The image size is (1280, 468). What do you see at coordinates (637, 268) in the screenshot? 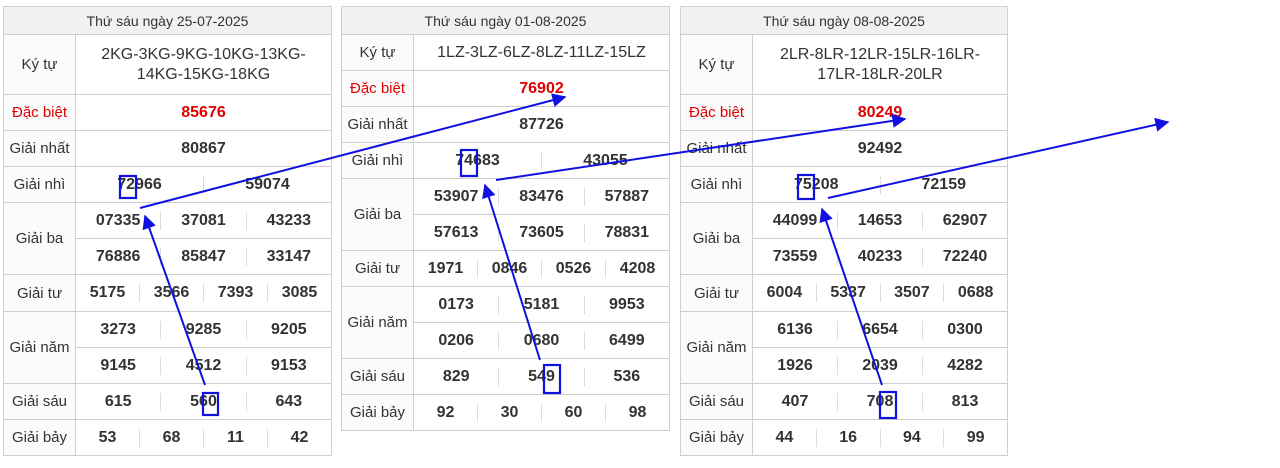
I see `fourth-prize-value: 4208` at bounding box center [637, 268].